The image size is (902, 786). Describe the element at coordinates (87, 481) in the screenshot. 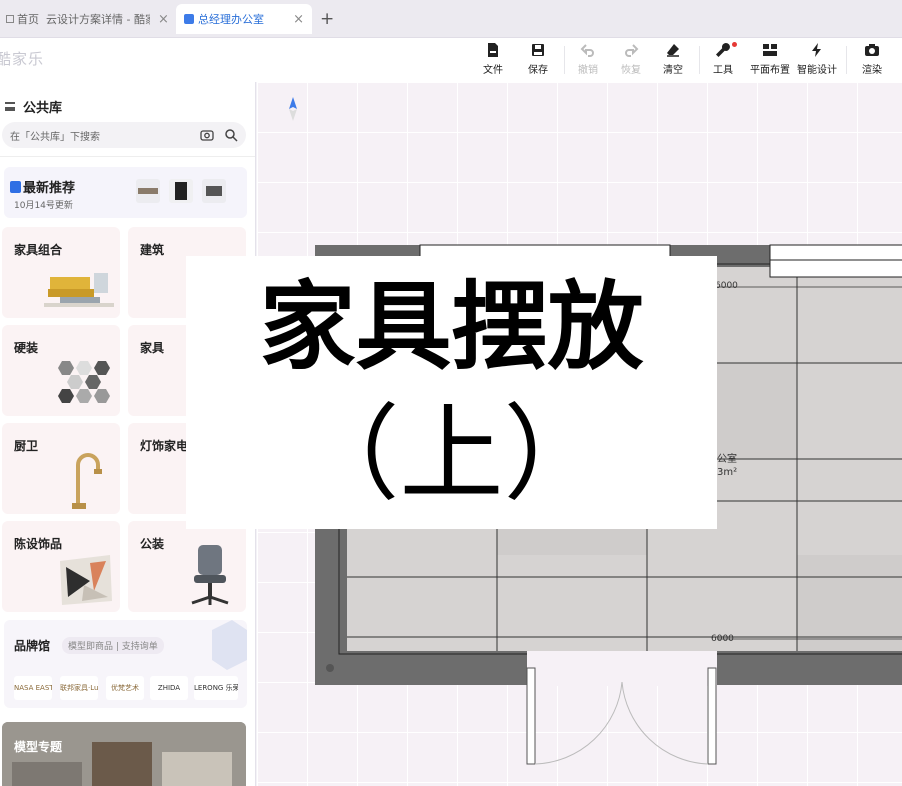

I see `faucet-image` at that location.